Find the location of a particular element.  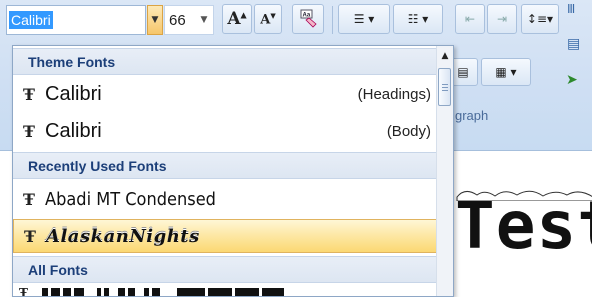

font-item-abadi-mt-condensed: Ŧ Abadi MT Condensed is located at coordinates (225, 199).